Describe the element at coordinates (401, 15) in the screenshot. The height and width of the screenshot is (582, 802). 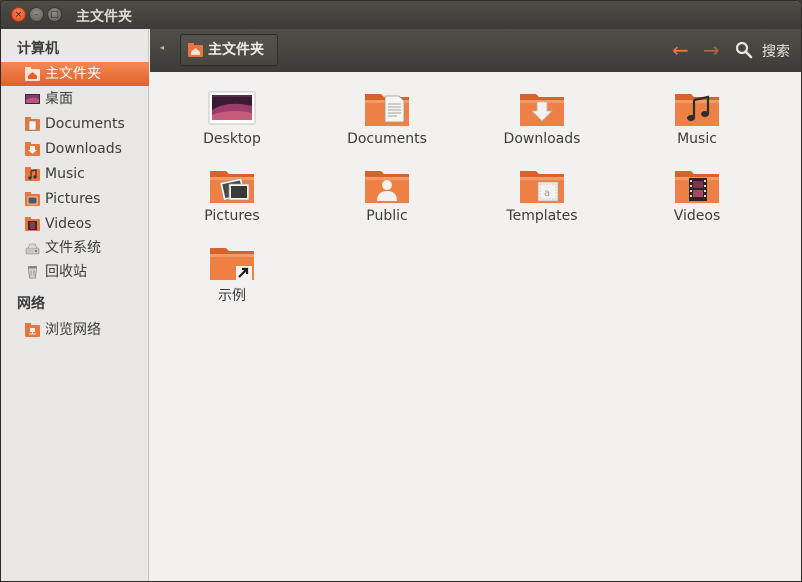
I see `title-bar: × – □ 主文件夹` at that location.